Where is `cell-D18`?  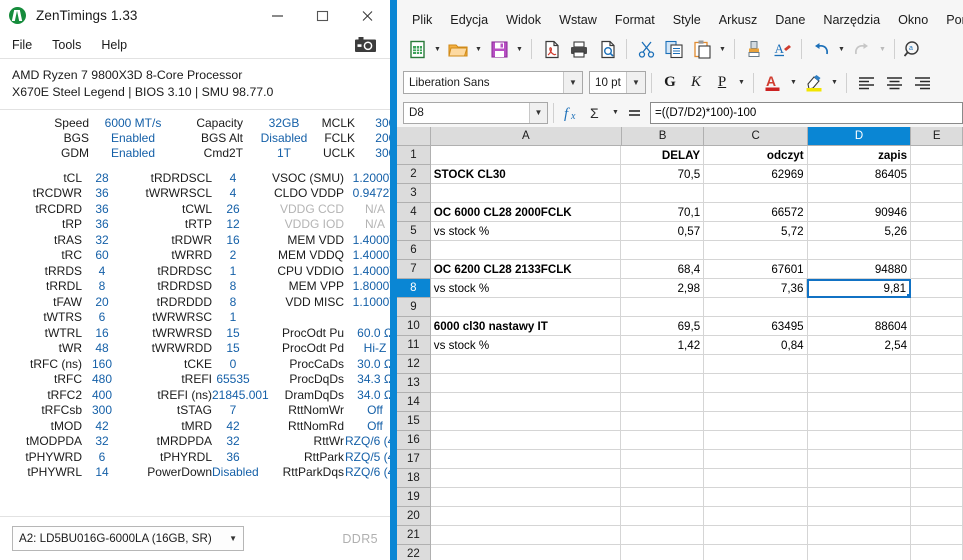 cell-D18 is located at coordinates (859, 479).